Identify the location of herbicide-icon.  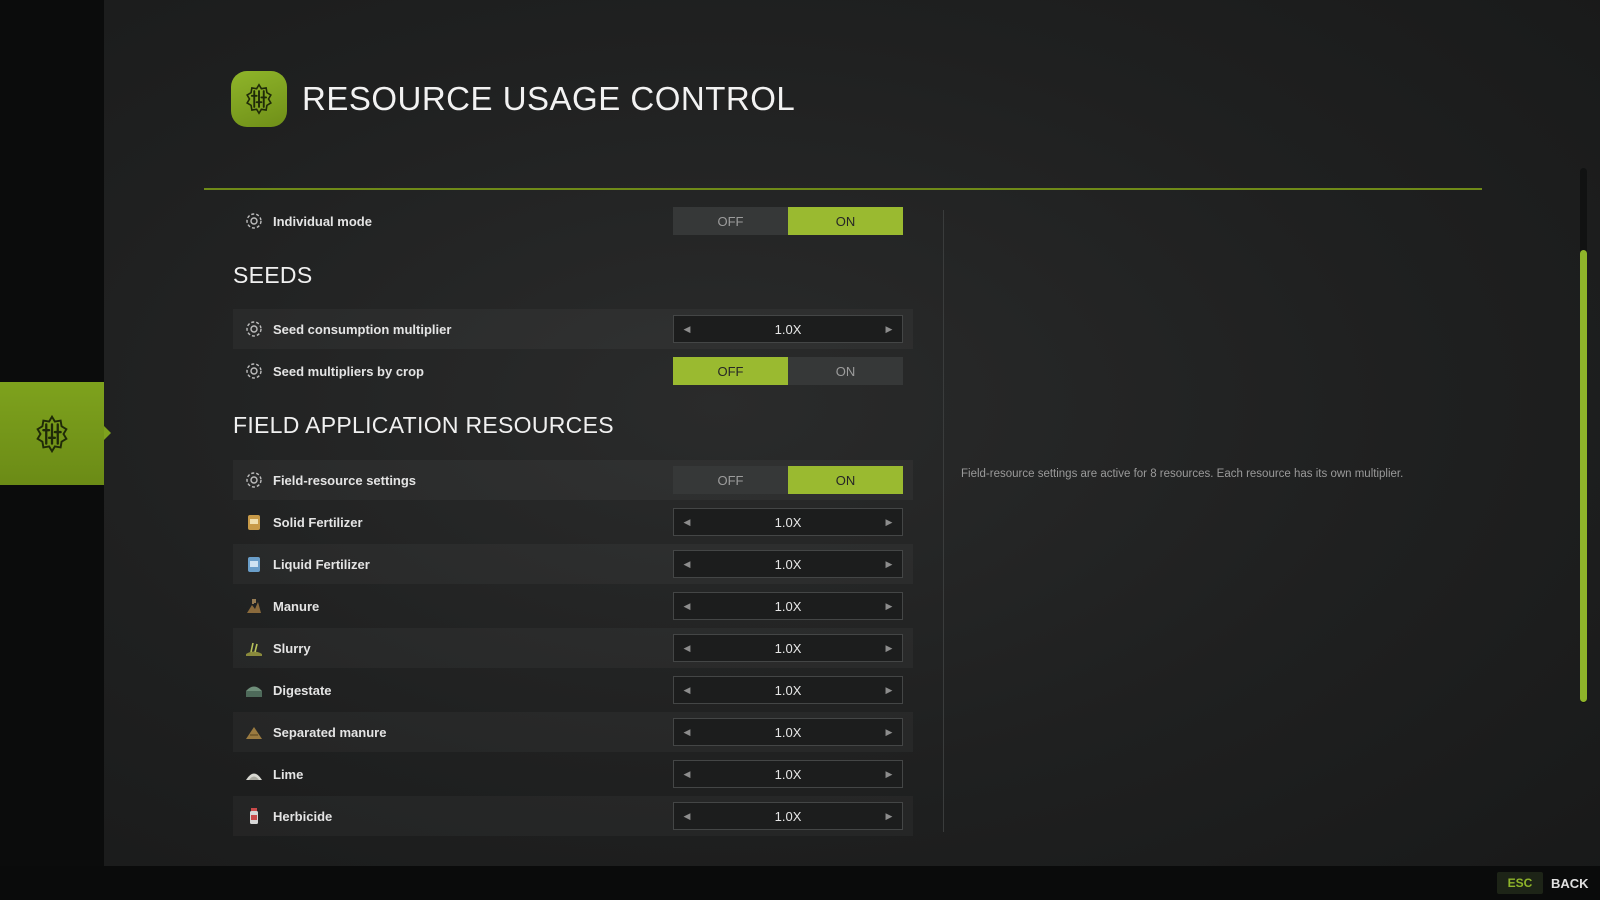
(254, 816).